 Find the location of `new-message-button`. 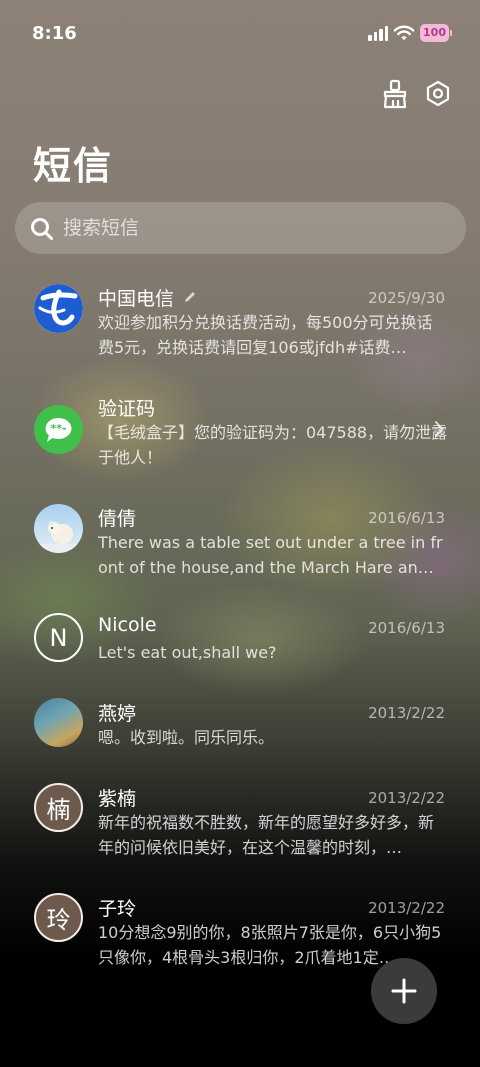

new-message-button is located at coordinates (404, 991).